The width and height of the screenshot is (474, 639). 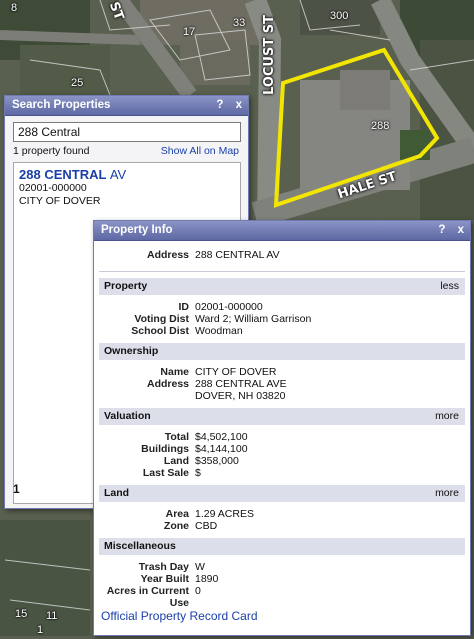 What do you see at coordinates (282, 579) in the screenshot?
I see `year-built-row: Year Built 1890` at bounding box center [282, 579].